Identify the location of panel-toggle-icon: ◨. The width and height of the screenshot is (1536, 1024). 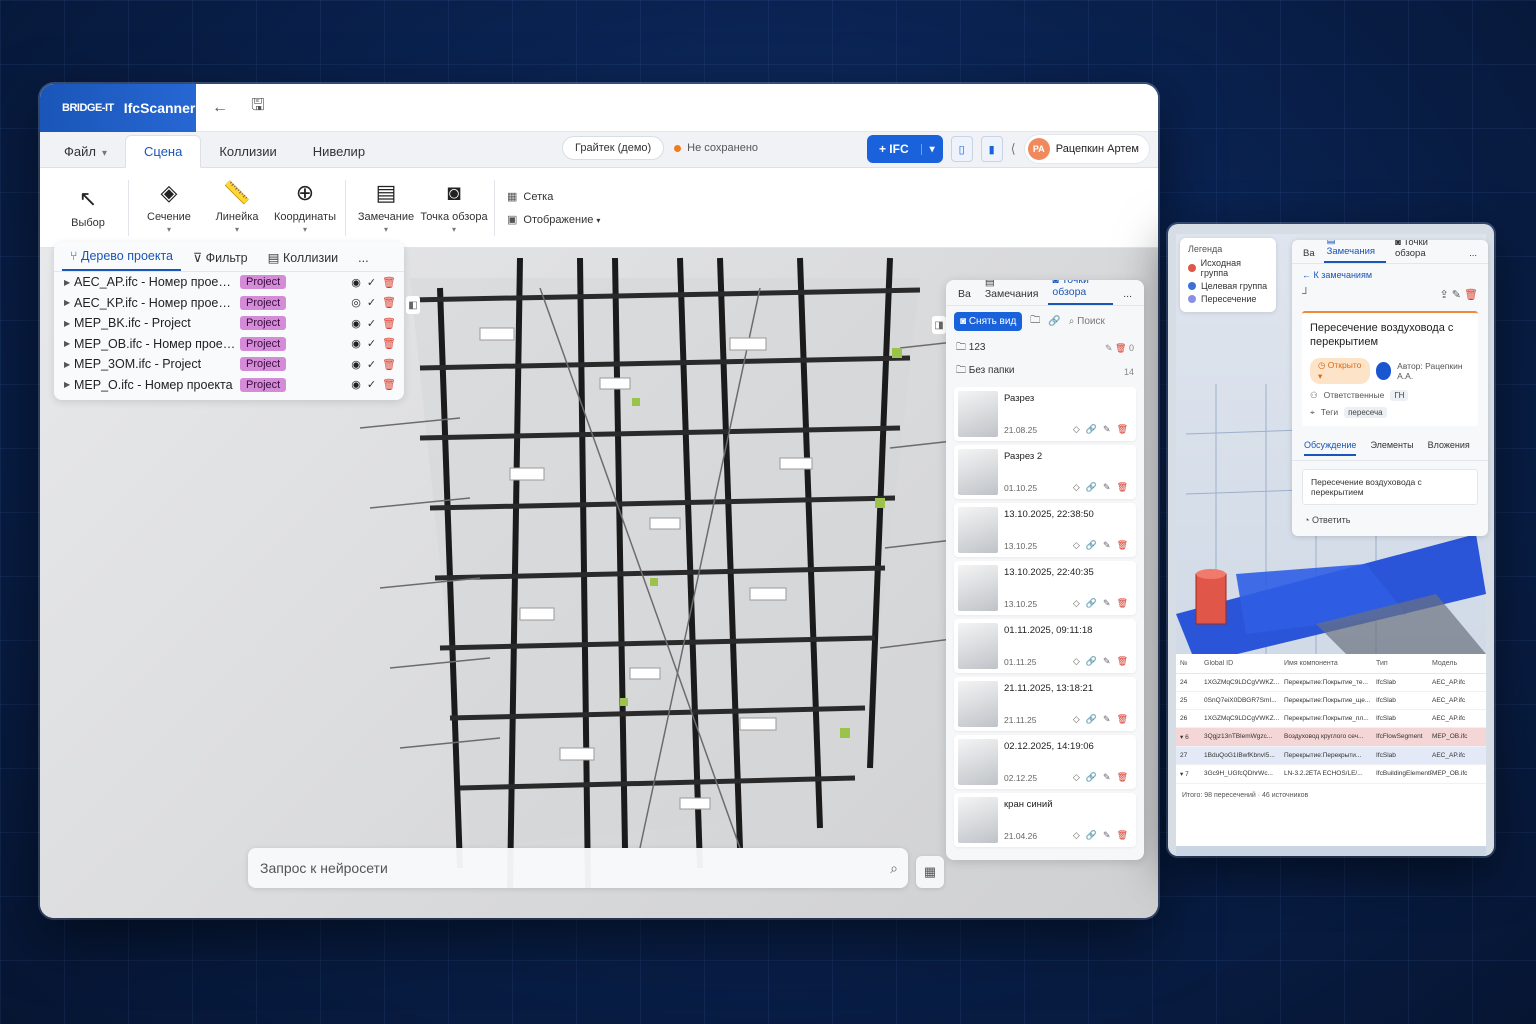
(939, 325).